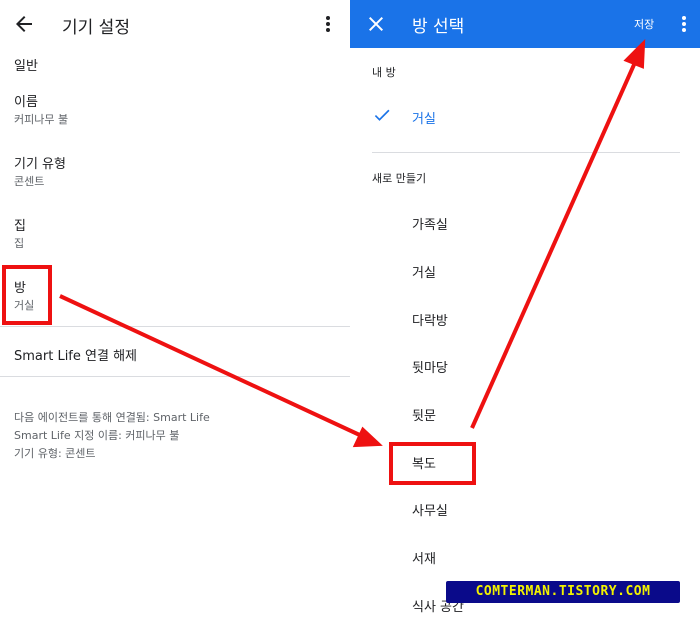  What do you see at coordinates (27, 295) in the screenshot?
I see `room-setting-highlight-box` at bounding box center [27, 295].